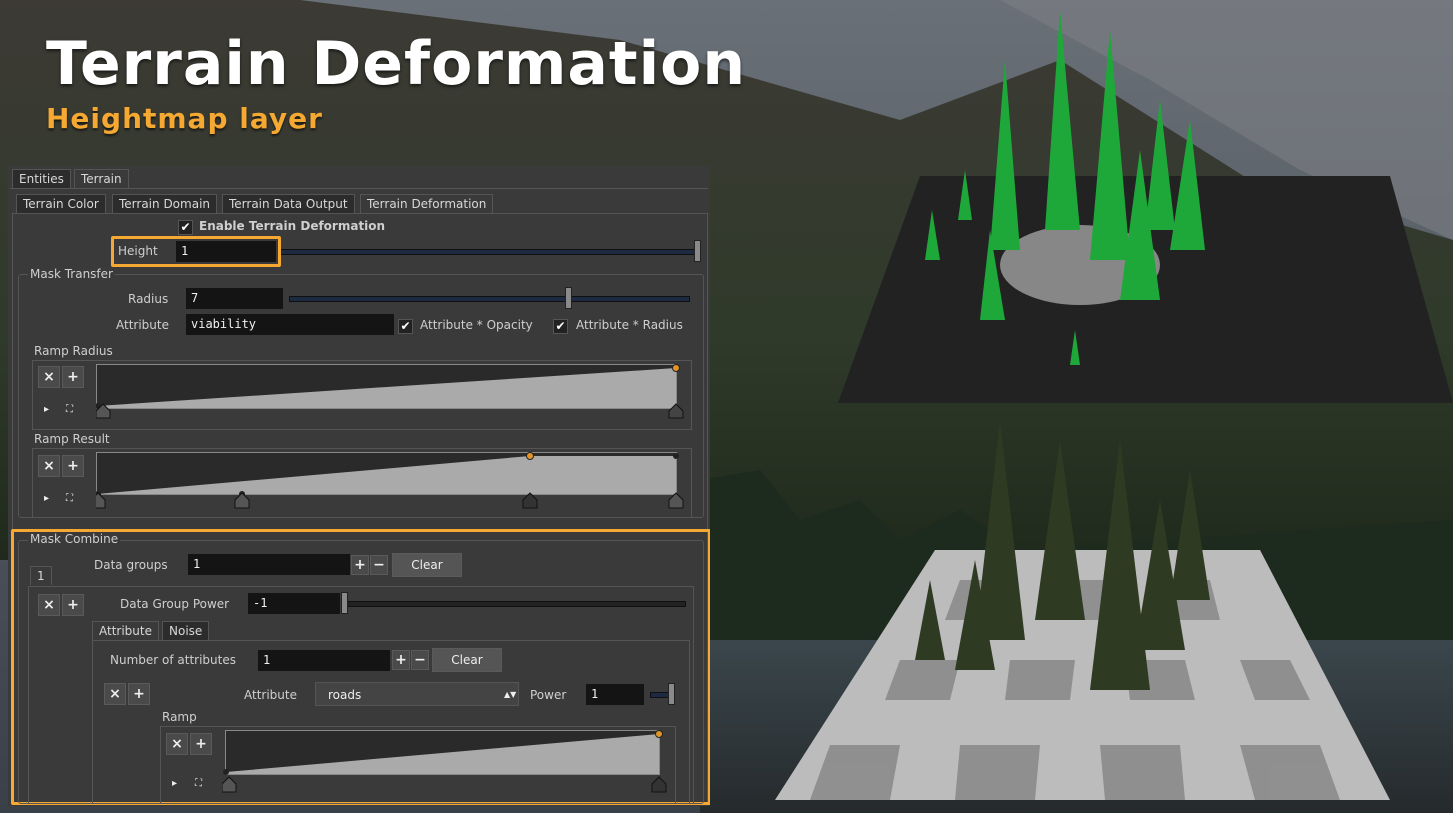  I want to click on power-slider-handle, so click(671, 694).